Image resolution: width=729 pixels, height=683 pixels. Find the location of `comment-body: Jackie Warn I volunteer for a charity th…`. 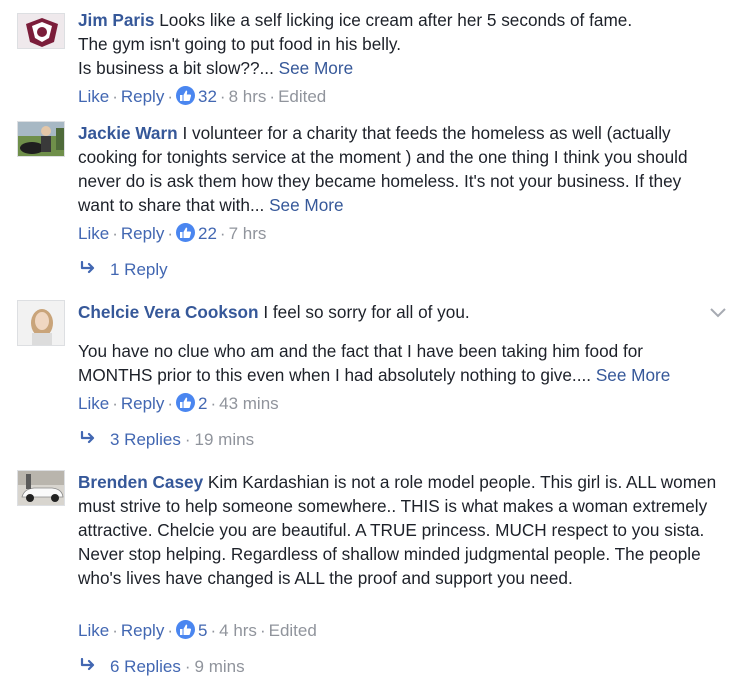

comment-body: Jackie Warn I volunteer for a charity th… is located at coordinates (398, 169).